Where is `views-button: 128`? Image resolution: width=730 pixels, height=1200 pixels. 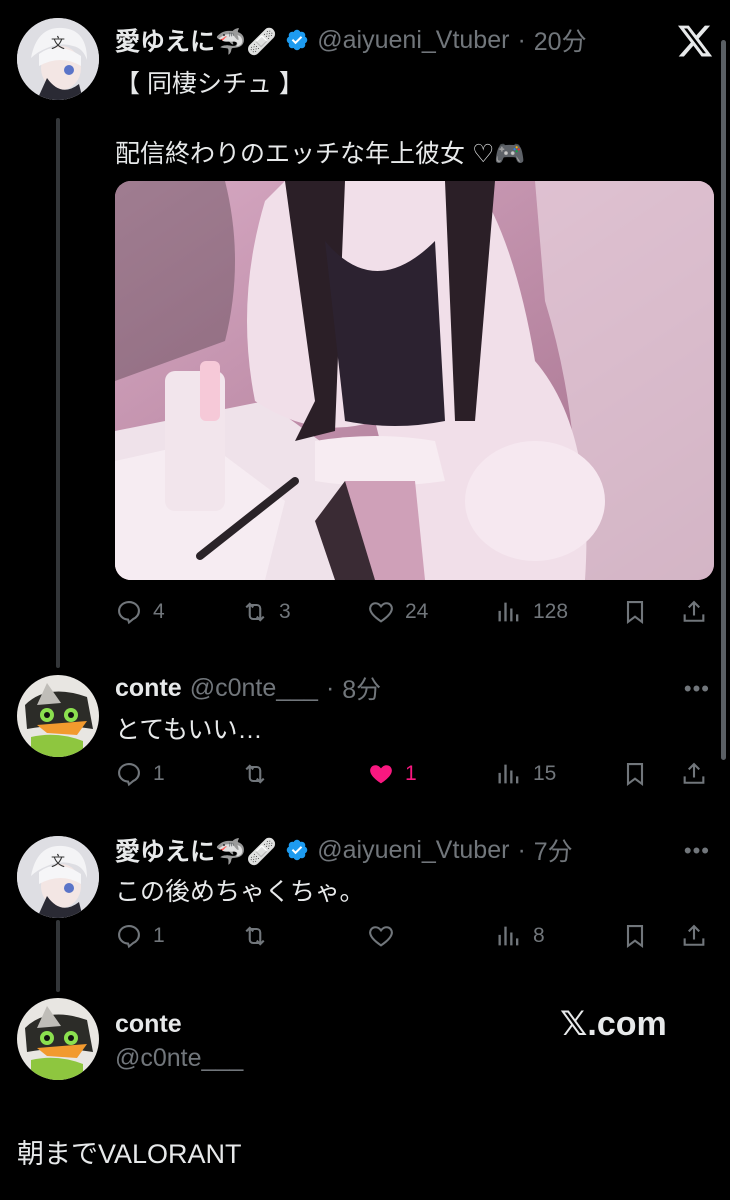 views-button: 128 is located at coordinates (531, 612).